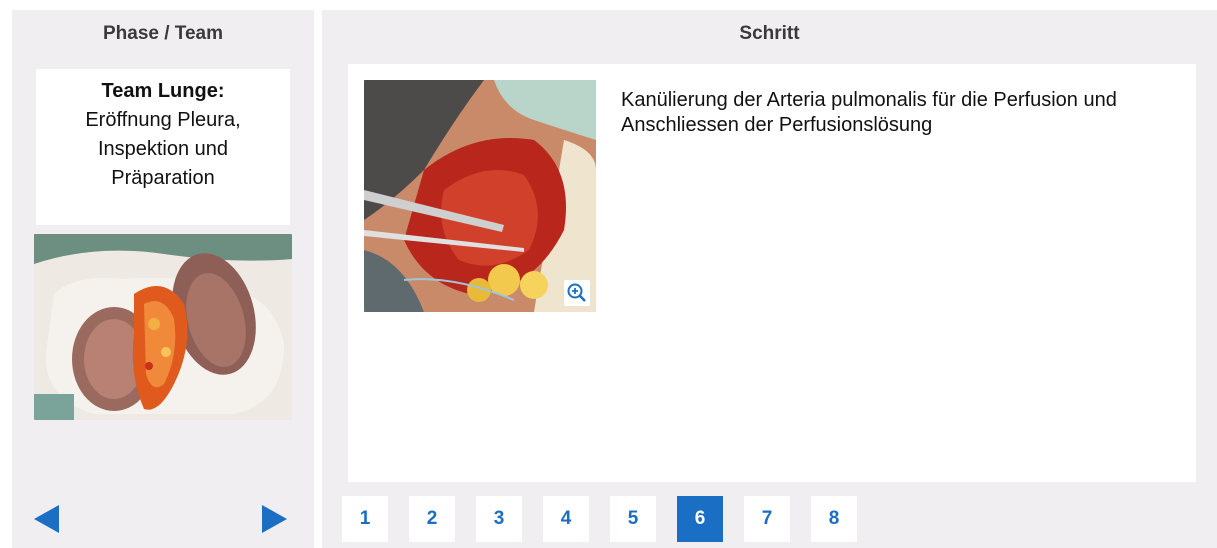 This screenshot has width=1217, height=548. Describe the element at coordinates (769, 33) in the screenshot. I see `step-title: Schritt` at that location.